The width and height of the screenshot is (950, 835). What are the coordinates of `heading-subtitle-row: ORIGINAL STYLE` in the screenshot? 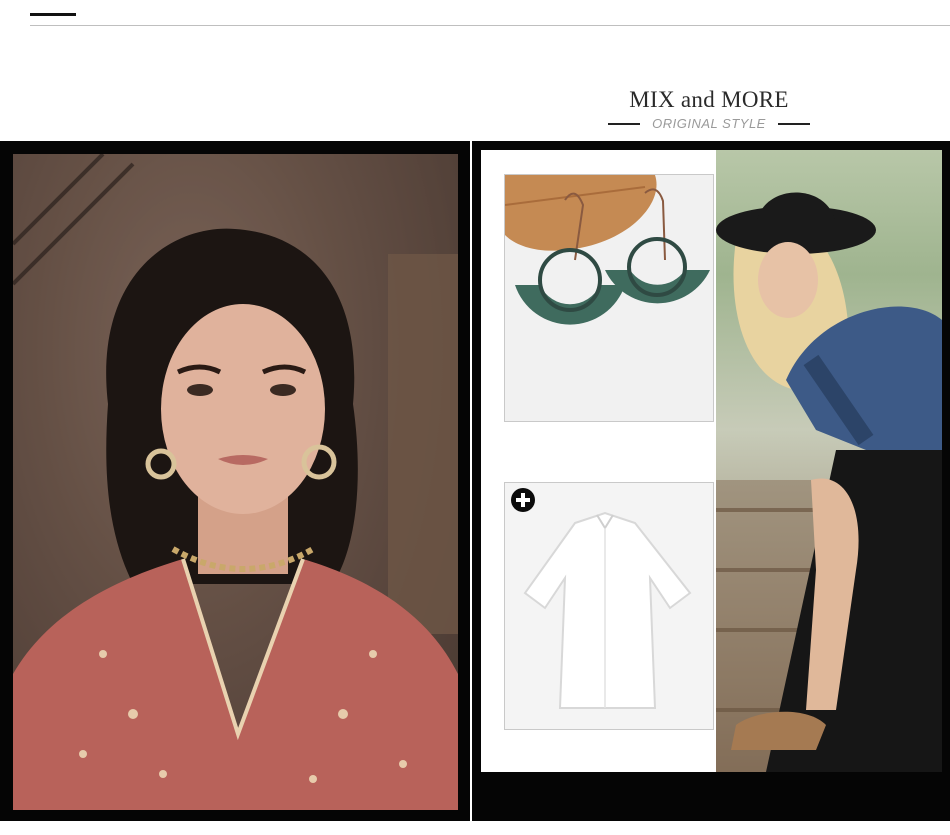 It's located at (709, 124).